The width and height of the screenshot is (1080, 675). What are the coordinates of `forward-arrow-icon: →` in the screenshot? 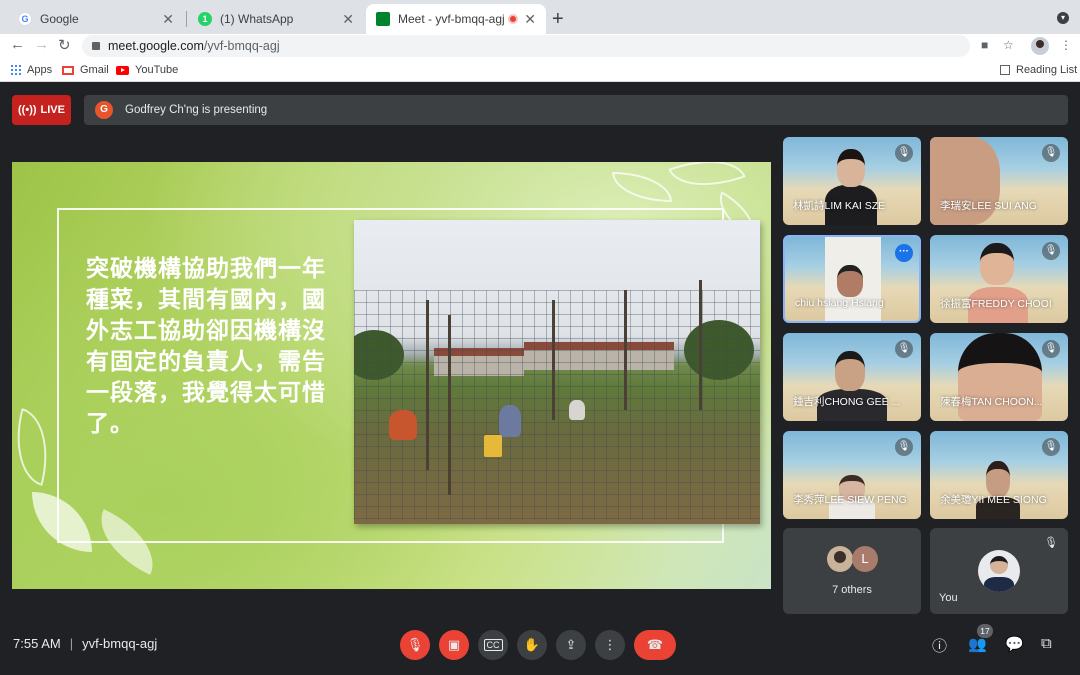 It's located at (41, 44).